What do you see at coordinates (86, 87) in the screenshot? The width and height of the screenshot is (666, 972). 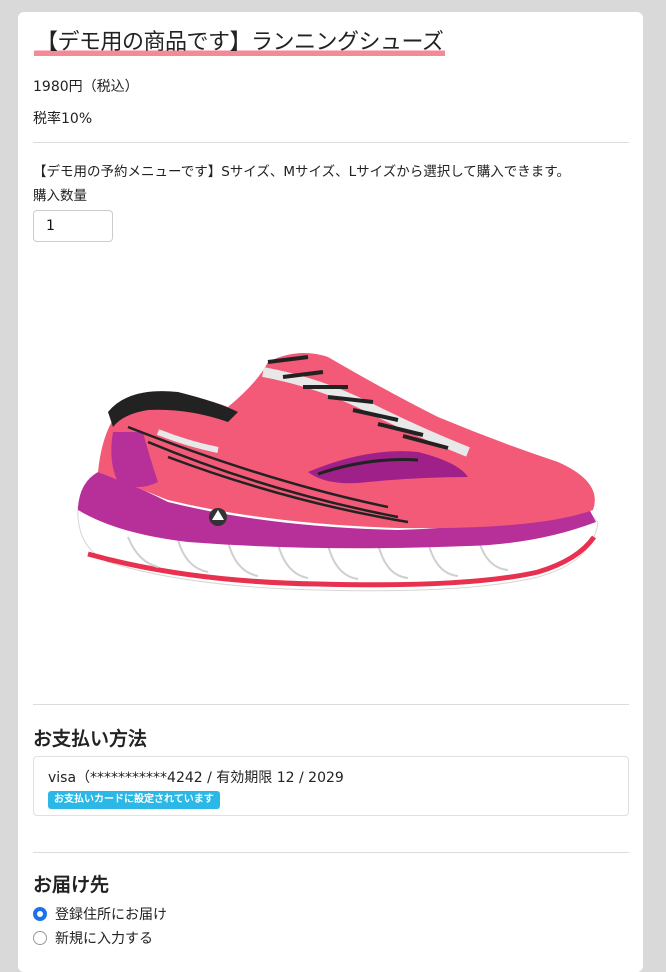 I see `product-price: 1980円（税込）` at bounding box center [86, 87].